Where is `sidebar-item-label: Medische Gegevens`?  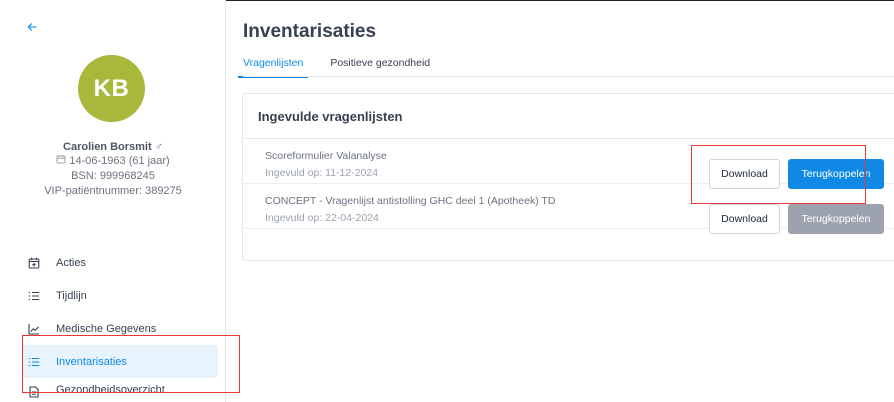
sidebar-item-label: Medische Gegevens is located at coordinates (106, 328).